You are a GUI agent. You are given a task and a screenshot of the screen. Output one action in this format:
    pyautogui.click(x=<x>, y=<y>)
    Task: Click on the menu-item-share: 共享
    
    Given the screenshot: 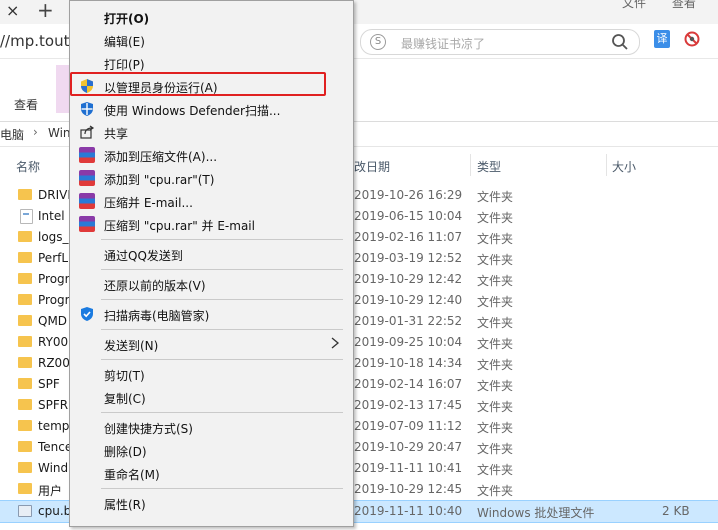 What is the action you would take?
    pyautogui.click(x=211, y=132)
    